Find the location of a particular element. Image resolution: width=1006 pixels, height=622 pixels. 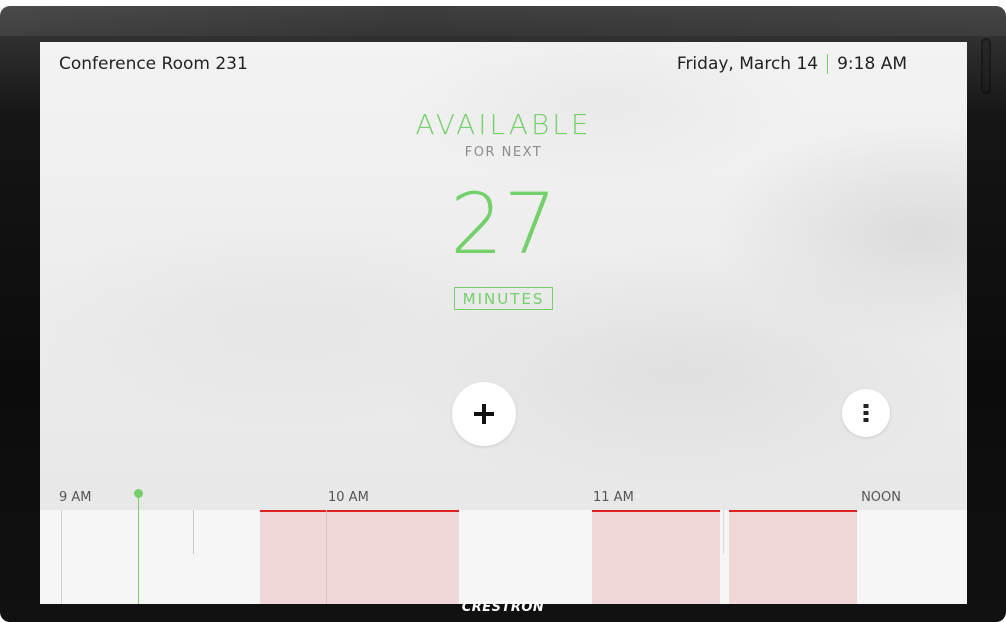

availability-unit: MINUTES is located at coordinates (503, 298).